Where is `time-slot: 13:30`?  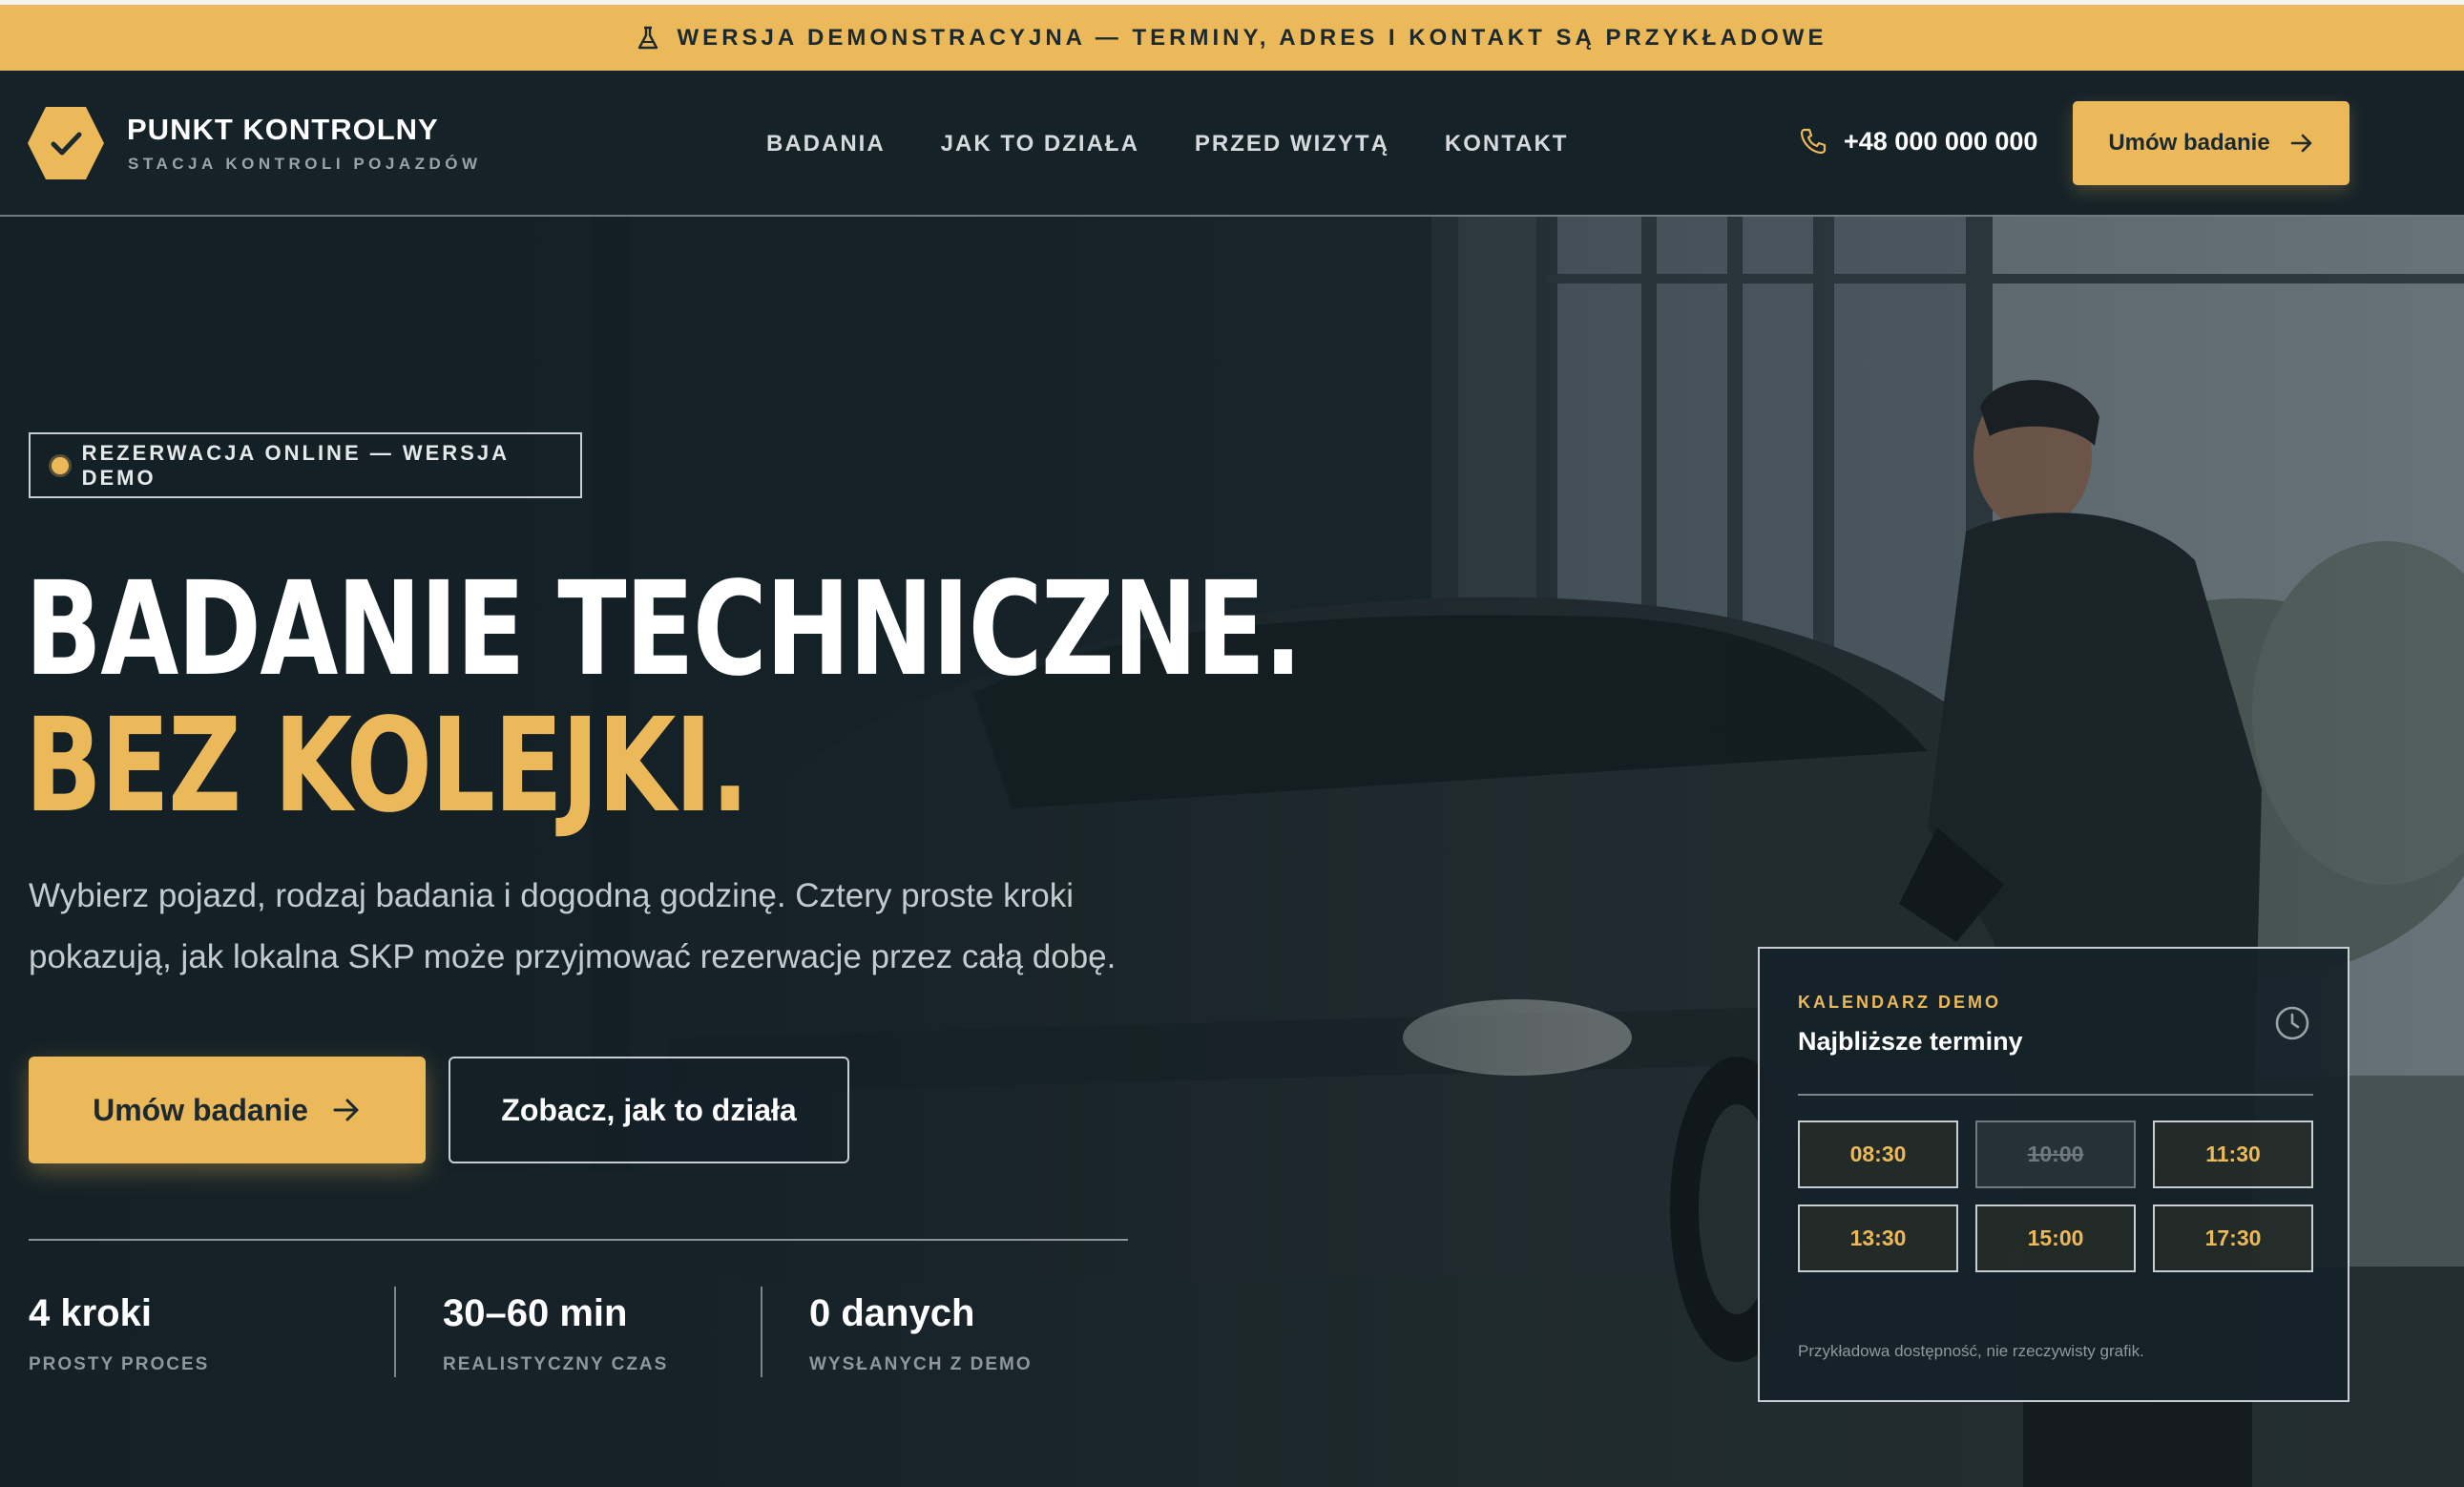 time-slot: 13:30 is located at coordinates (1878, 1238).